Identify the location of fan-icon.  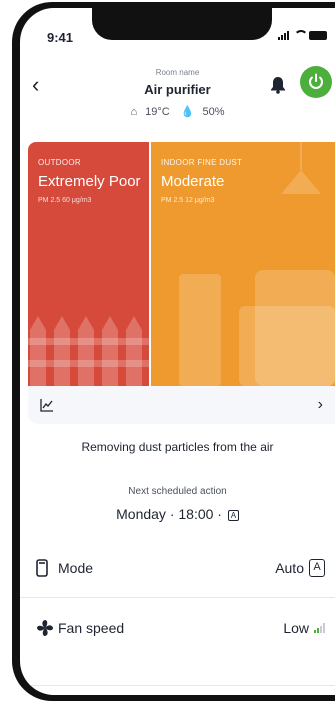
(45, 628).